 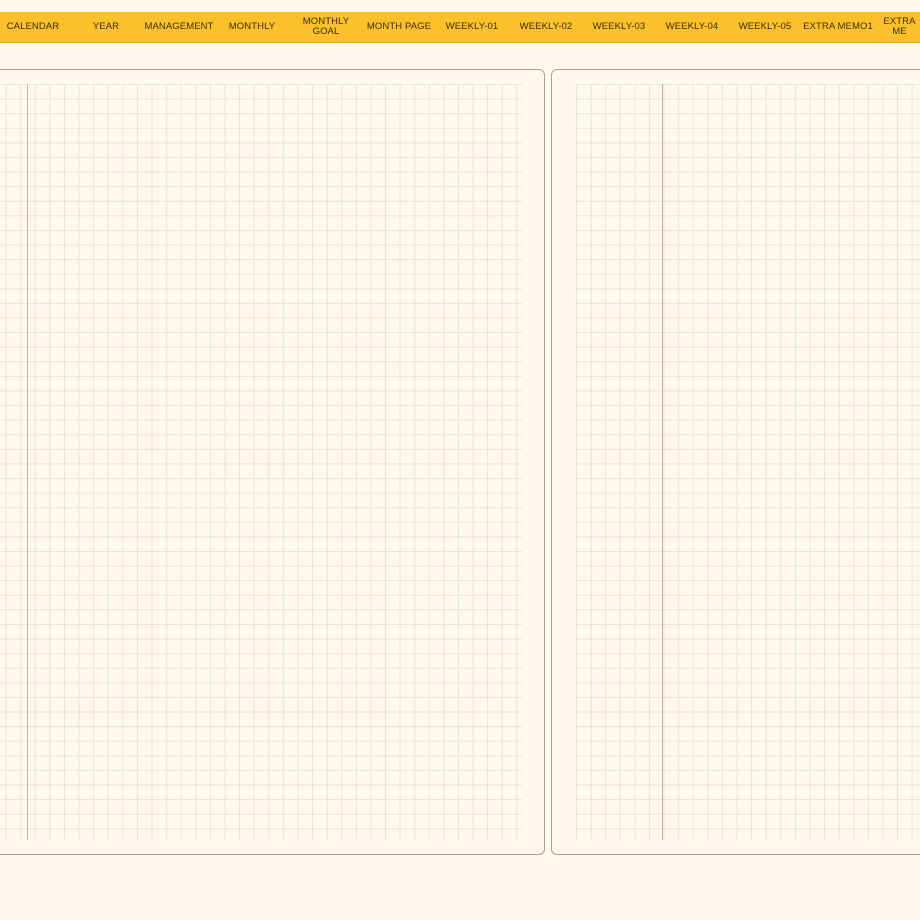 I want to click on tab-weekly-03: WEEKLY-03, so click(x=619, y=27).